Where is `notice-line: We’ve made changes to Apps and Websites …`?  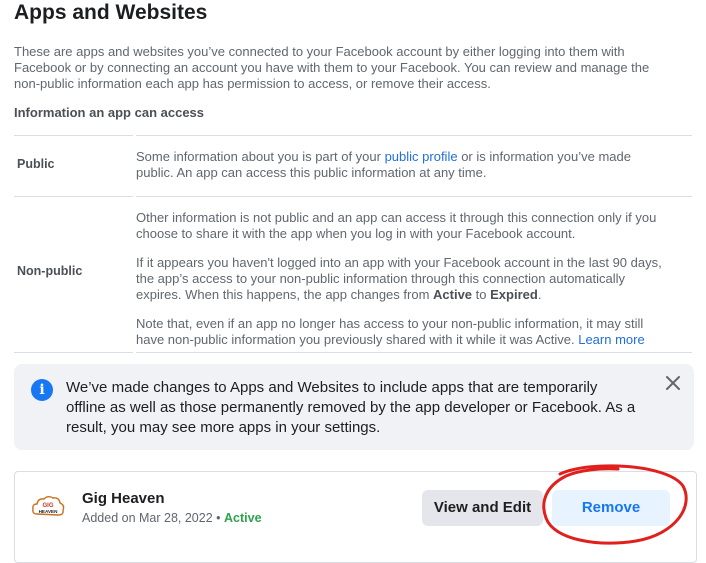
notice-line: We’ve made changes to Apps and Websites … is located at coordinates (332, 387).